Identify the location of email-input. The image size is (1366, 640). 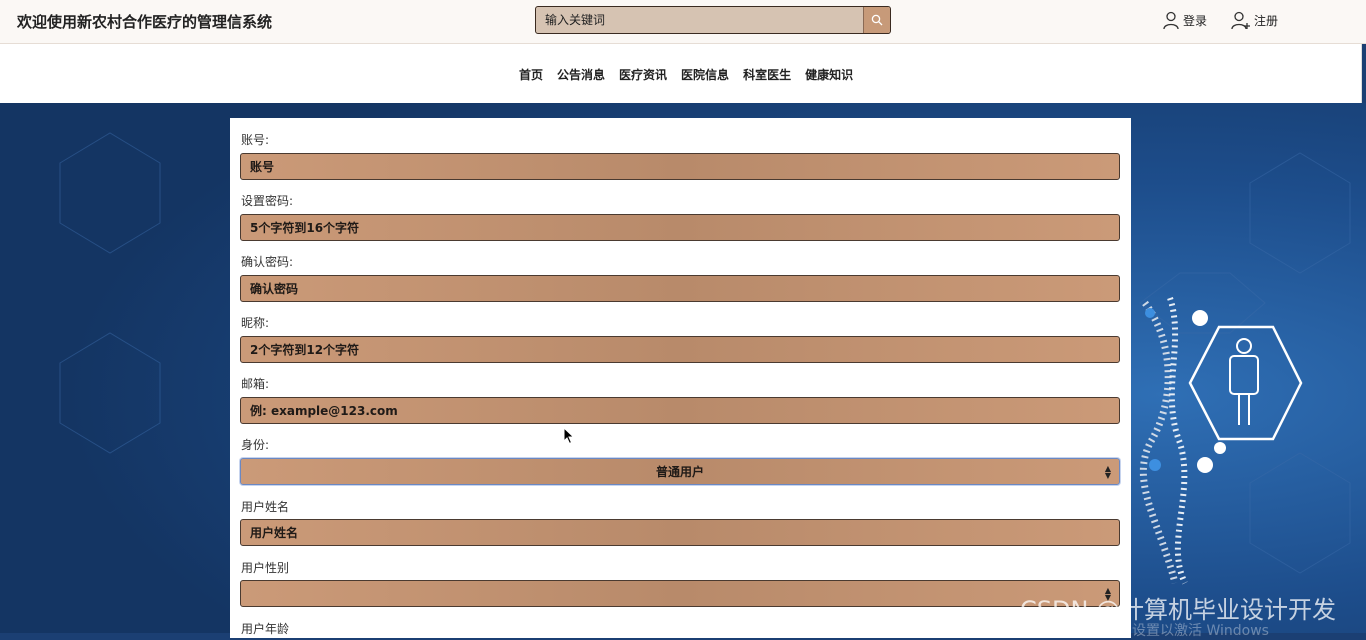
(680, 410).